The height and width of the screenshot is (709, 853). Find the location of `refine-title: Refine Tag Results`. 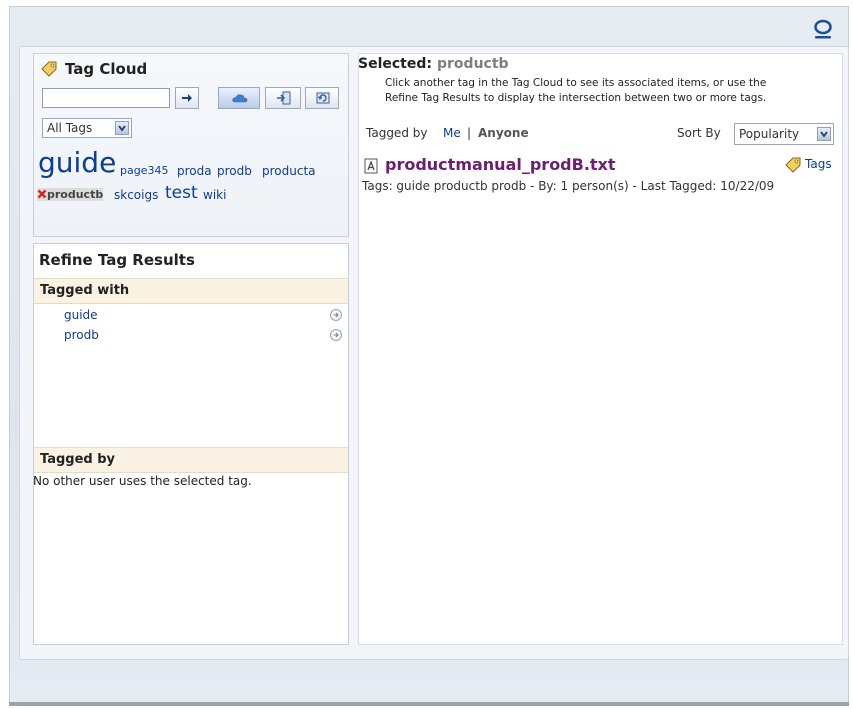

refine-title: Refine Tag Results is located at coordinates (117, 260).